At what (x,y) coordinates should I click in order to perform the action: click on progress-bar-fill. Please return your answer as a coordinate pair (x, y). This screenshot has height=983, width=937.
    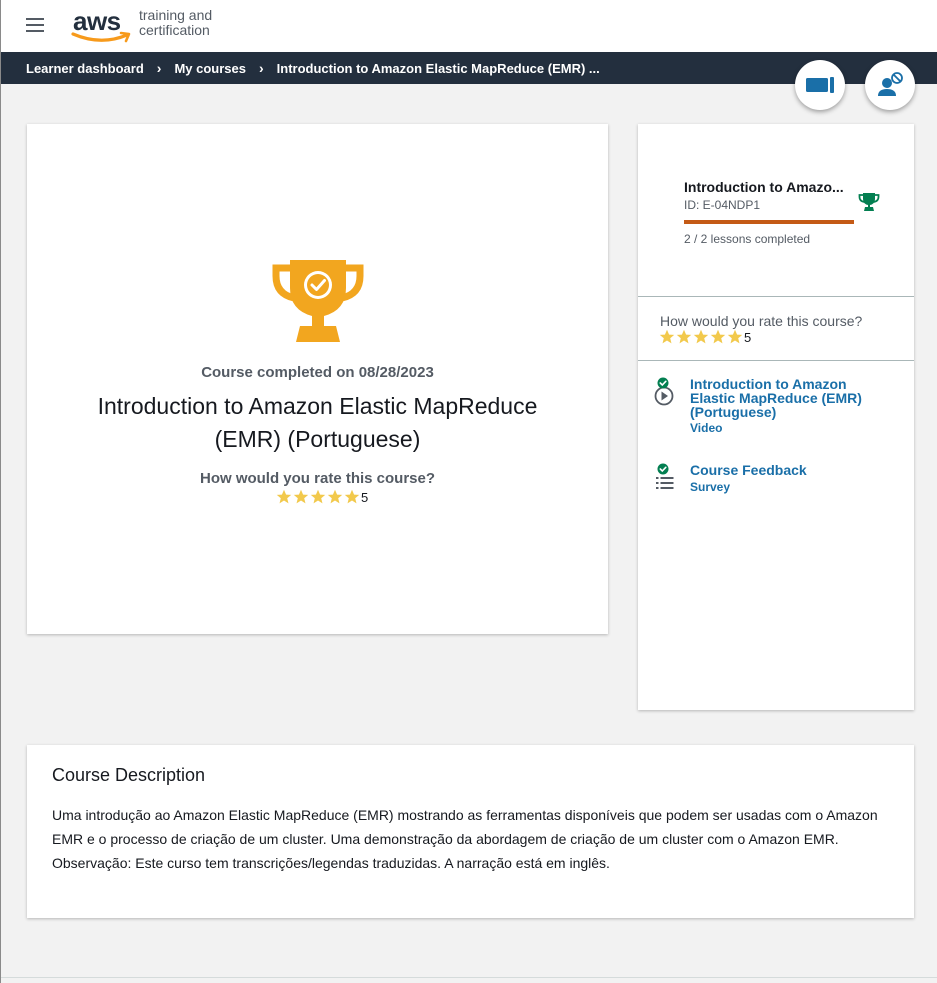
    Looking at the image, I should click on (769, 222).